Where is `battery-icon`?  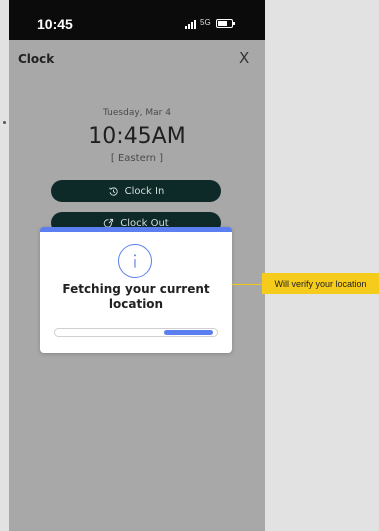 battery-icon is located at coordinates (225, 23).